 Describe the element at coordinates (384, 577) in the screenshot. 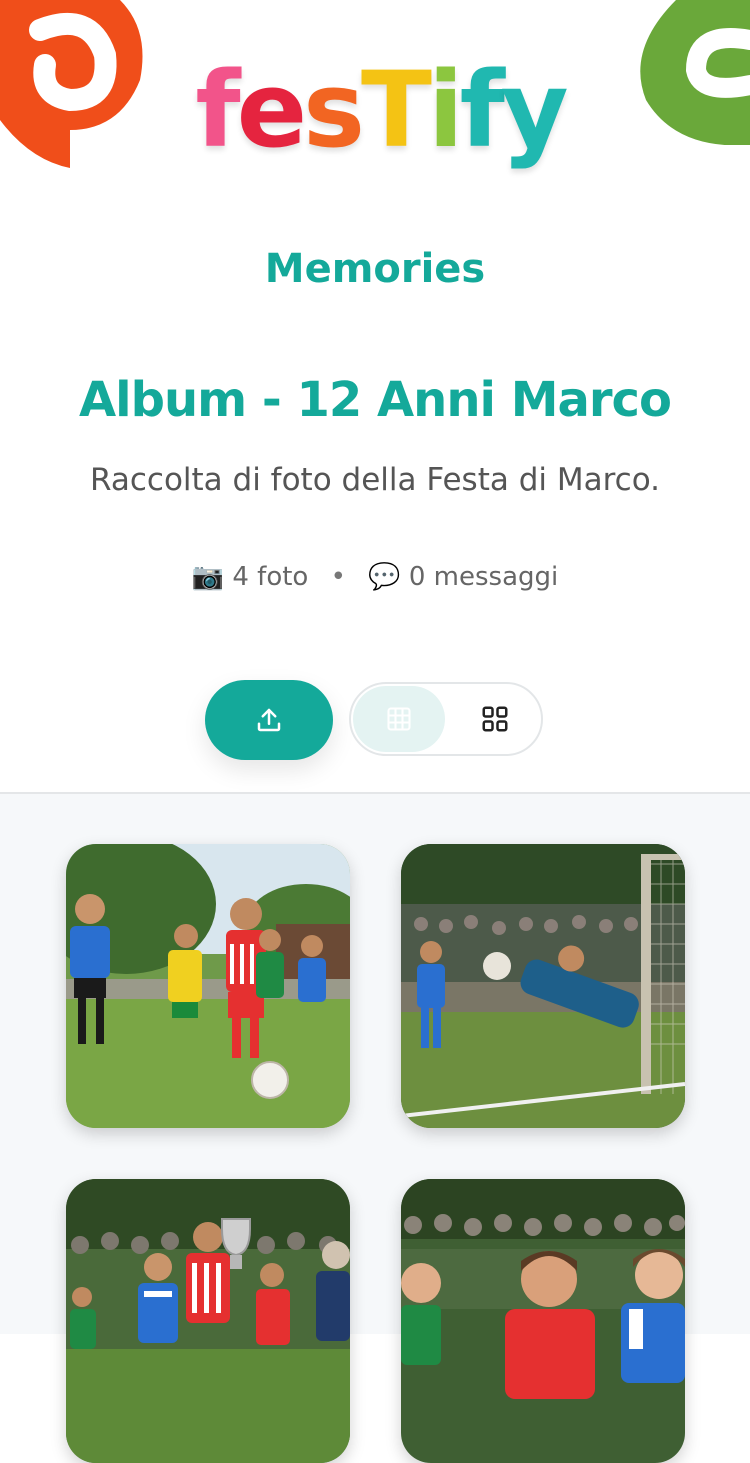

I see `speech-bubble-icon: 💬` at that location.